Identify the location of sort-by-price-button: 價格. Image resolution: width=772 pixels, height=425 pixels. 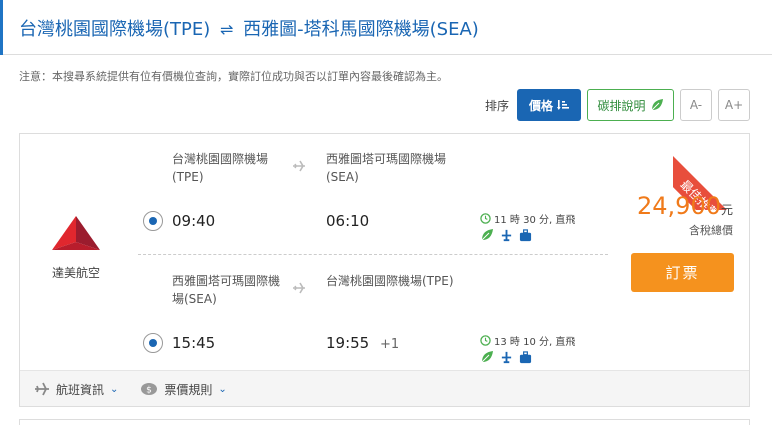
(549, 105).